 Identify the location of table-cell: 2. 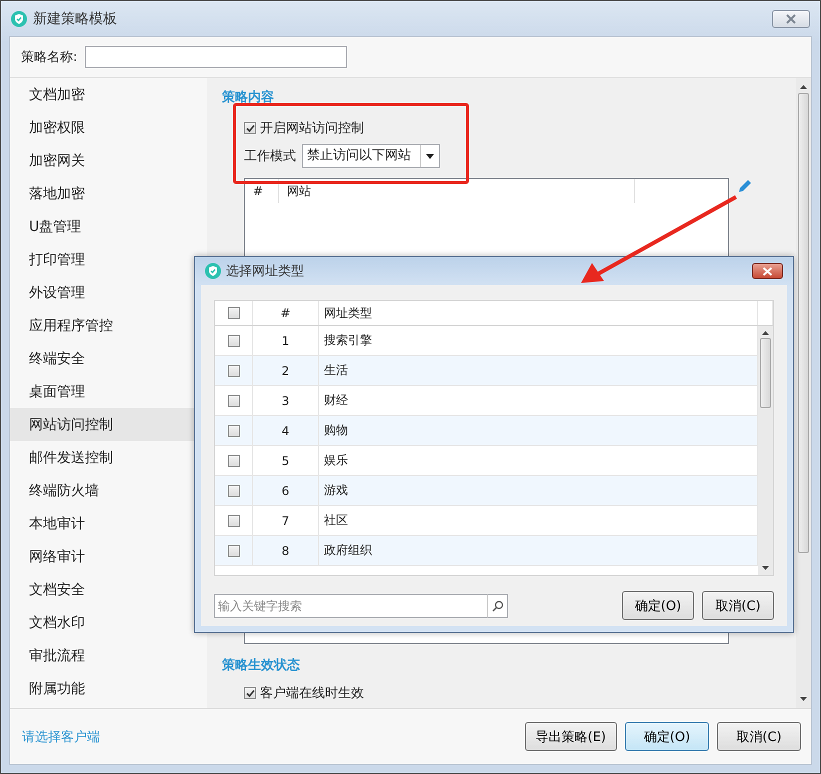
(286, 370).